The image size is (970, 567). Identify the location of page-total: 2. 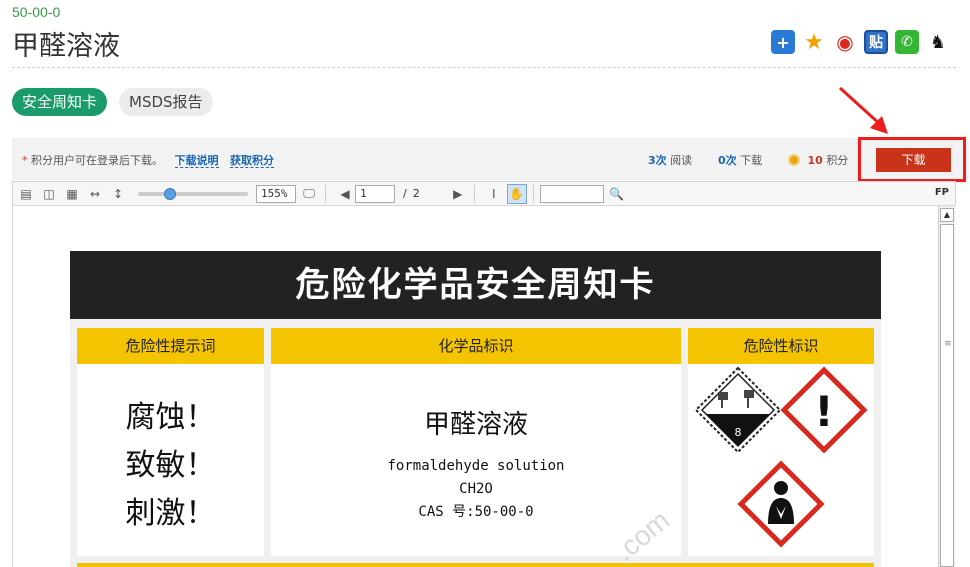
(416, 193).